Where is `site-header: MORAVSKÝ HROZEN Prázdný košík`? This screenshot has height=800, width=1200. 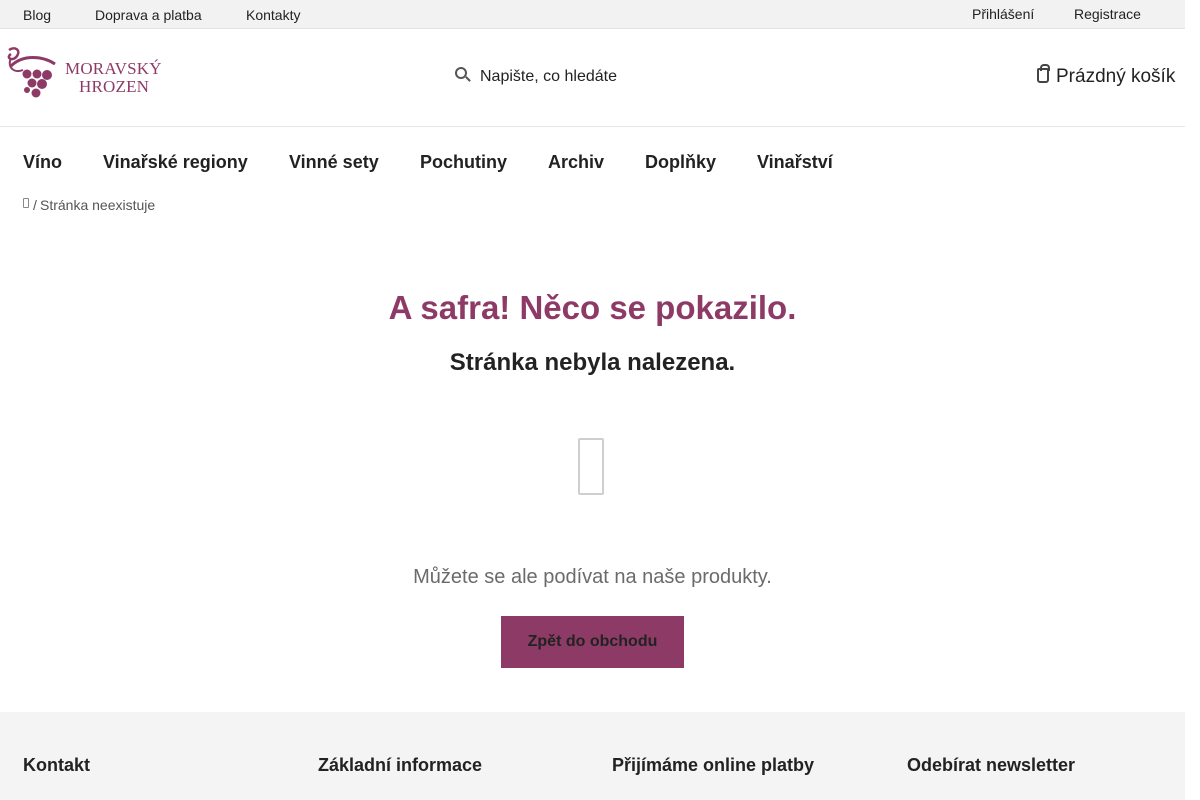
site-header: MORAVSKÝ HROZEN Prázdný košík is located at coordinates (592, 78).